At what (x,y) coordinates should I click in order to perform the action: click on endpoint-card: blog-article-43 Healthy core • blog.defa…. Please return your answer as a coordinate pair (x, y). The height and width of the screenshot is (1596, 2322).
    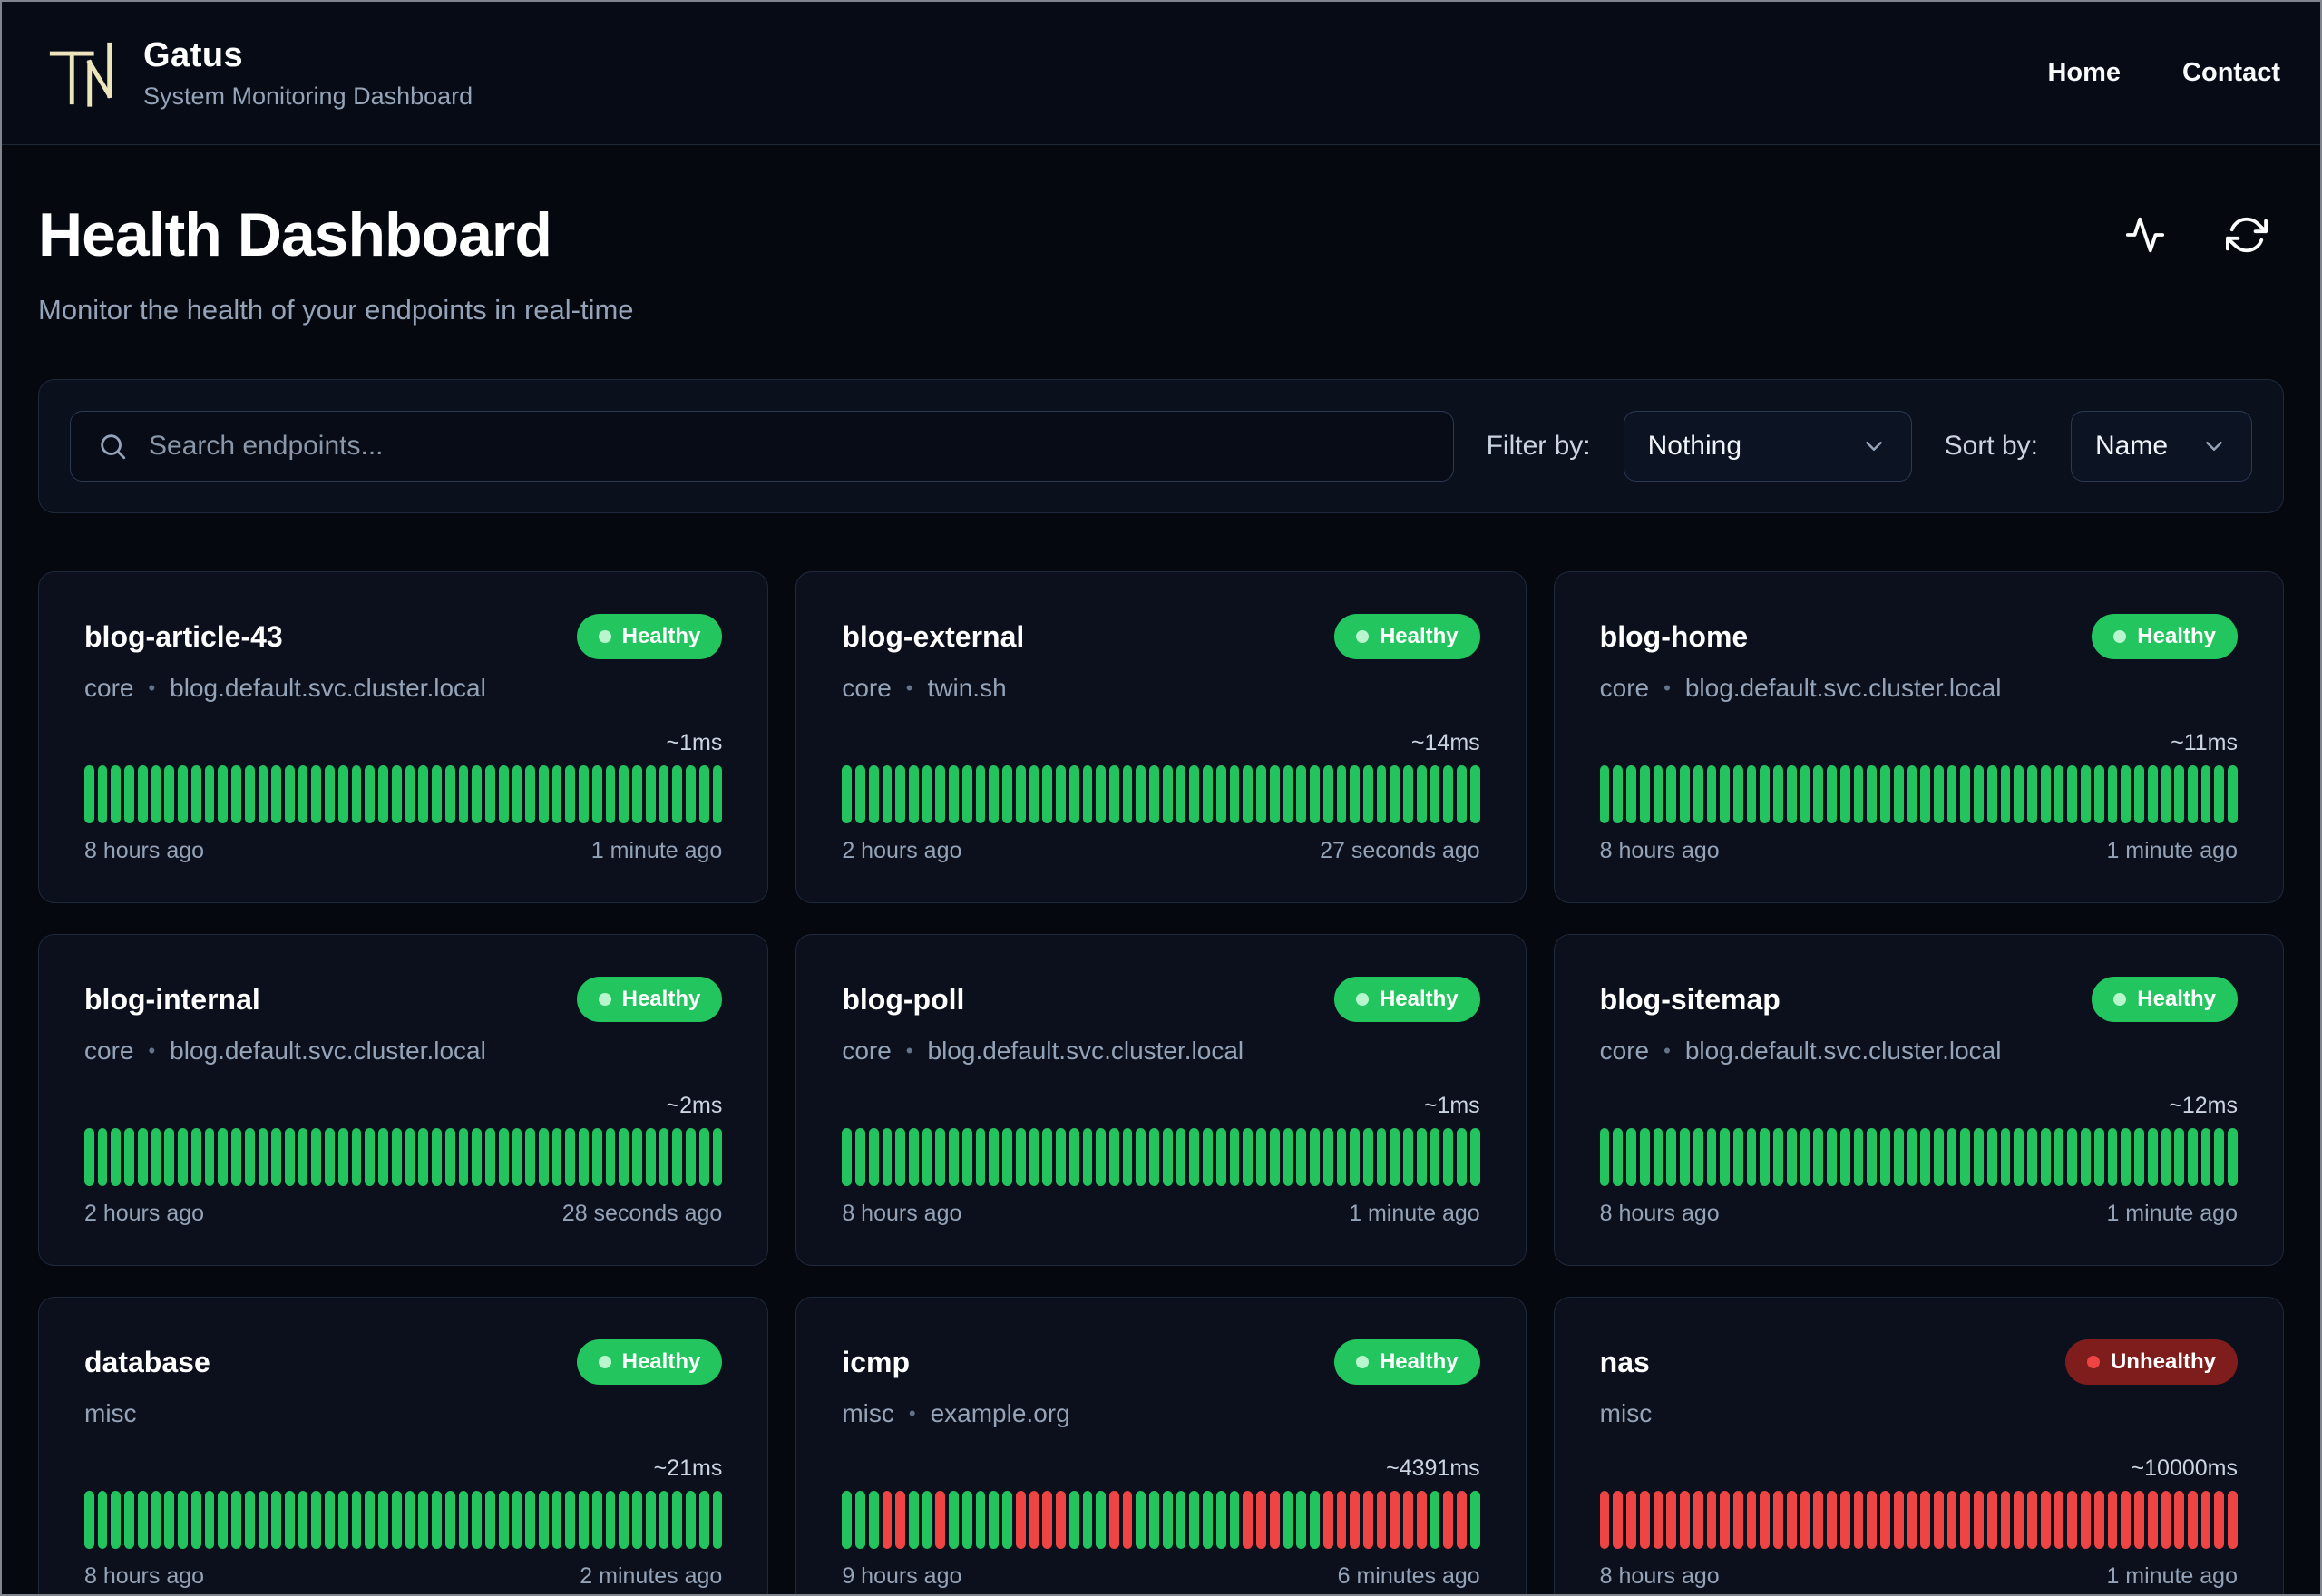
    Looking at the image, I should click on (403, 737).